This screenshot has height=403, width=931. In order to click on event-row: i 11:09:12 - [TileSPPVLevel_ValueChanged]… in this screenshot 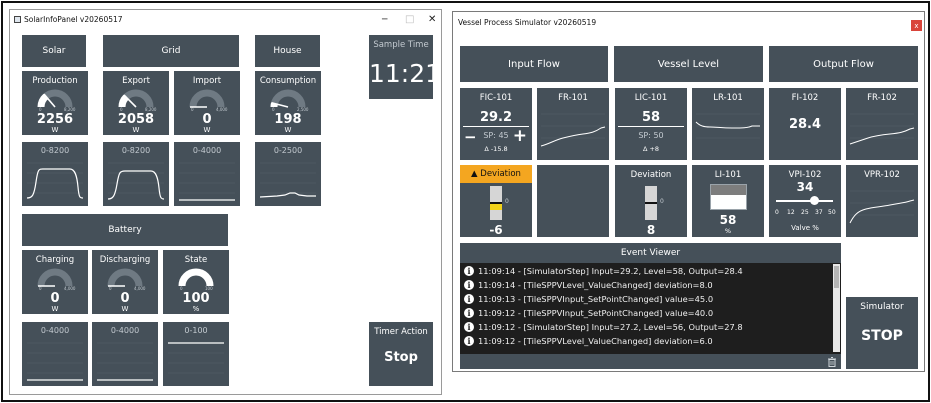, I will do `click(588, 341)`.